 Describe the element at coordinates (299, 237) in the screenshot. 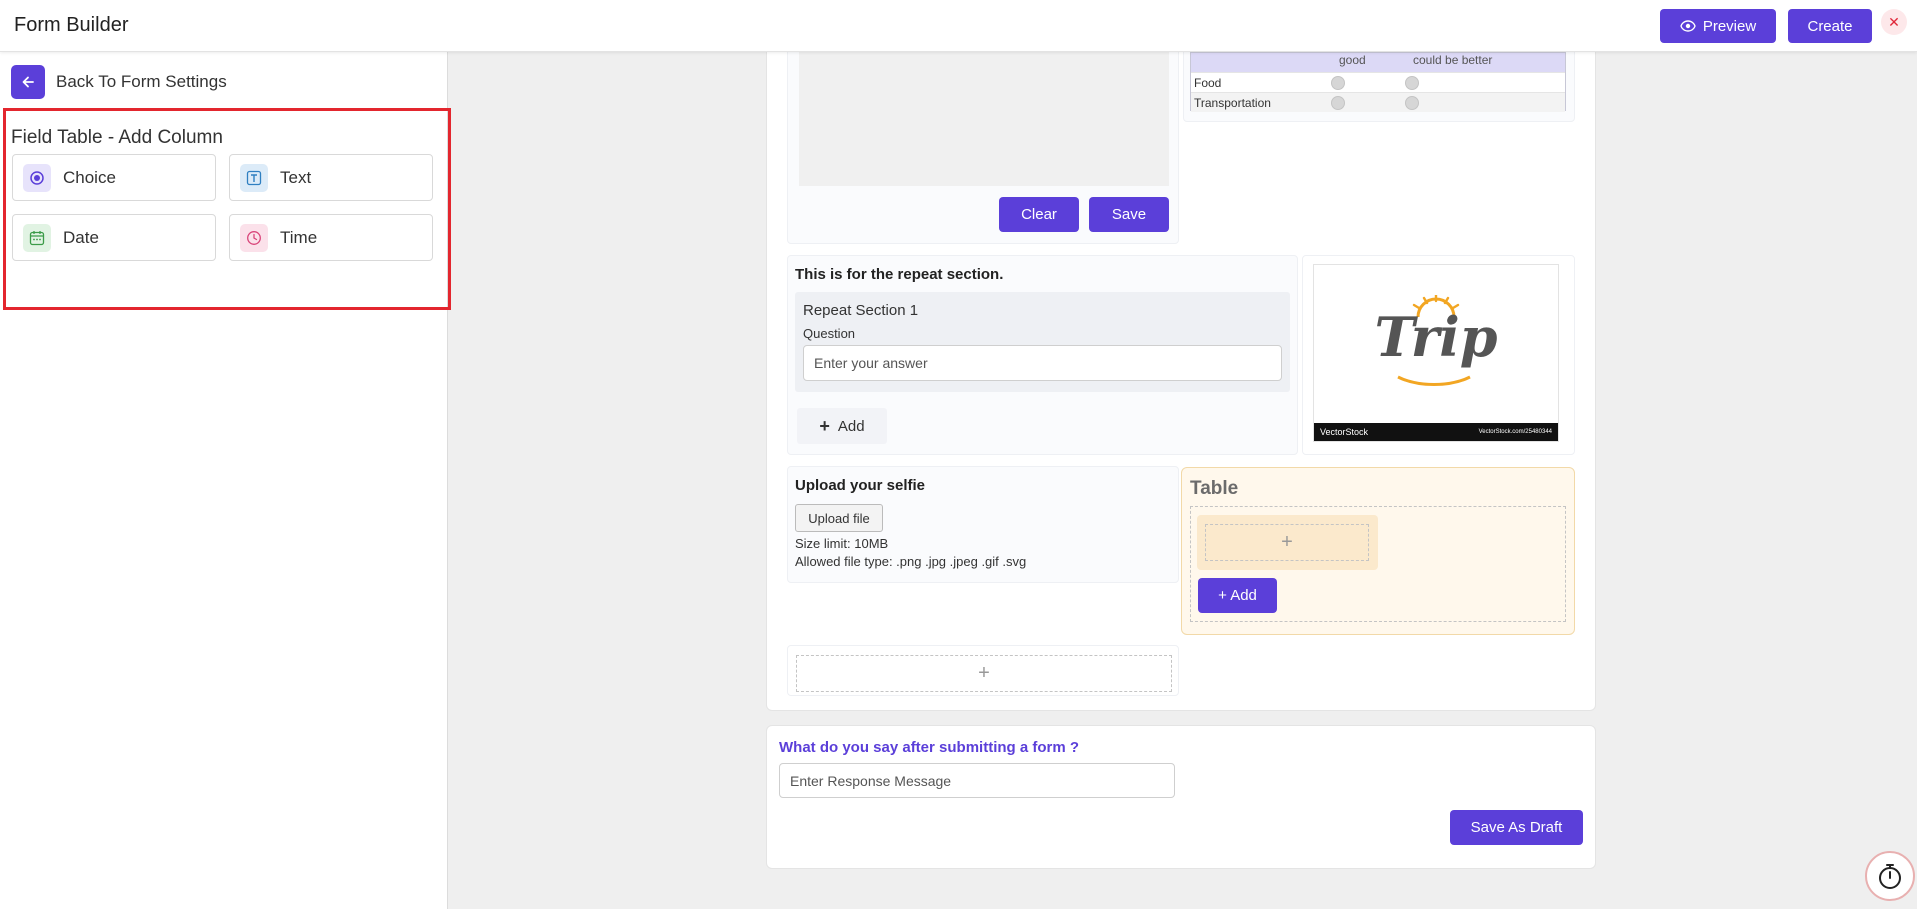

I see `field-label: Time` at that location.